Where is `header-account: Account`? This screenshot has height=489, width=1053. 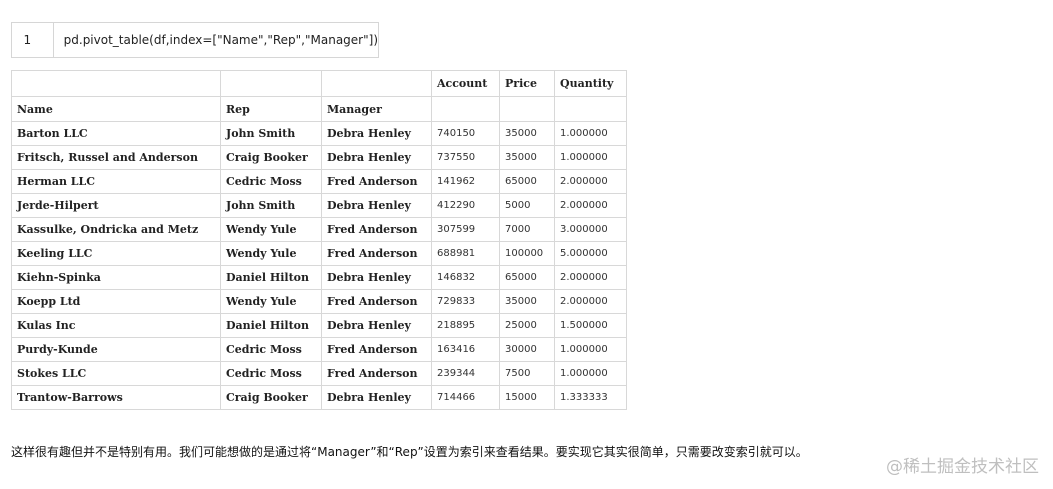
header-account: Account is located at coordinates (465, 83).